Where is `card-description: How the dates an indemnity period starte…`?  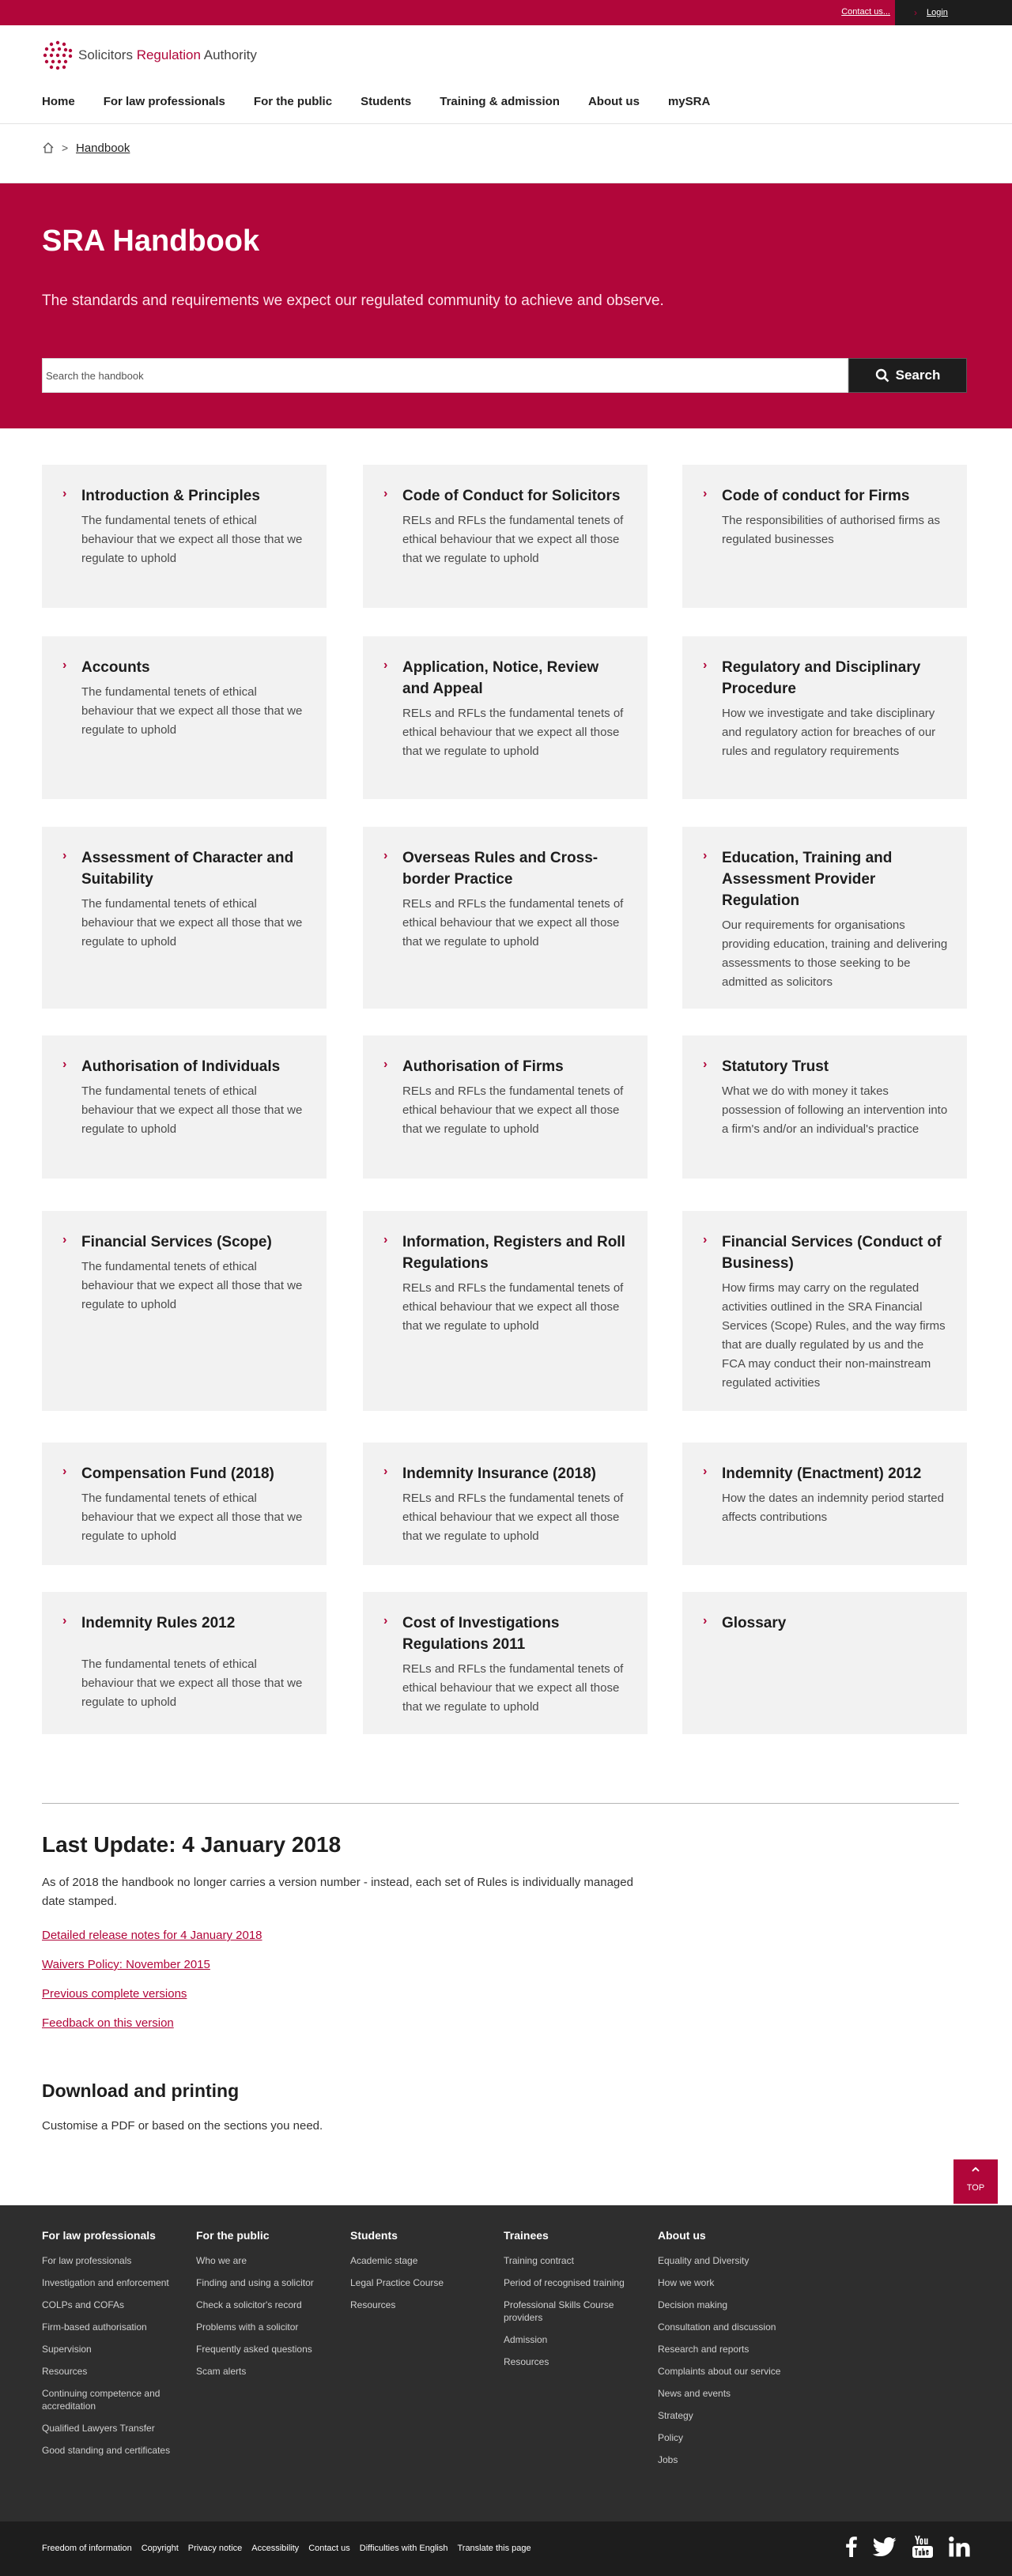 card-description: How the dates an indemnity period starte… is located at coordinates (833, 1508).